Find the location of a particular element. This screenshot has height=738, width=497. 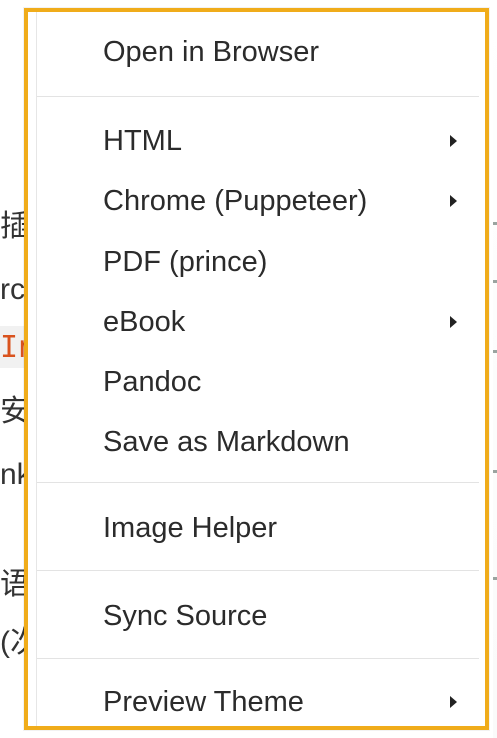

menu-item-pandoc: Pandoc is located at coordinates (291, 382).